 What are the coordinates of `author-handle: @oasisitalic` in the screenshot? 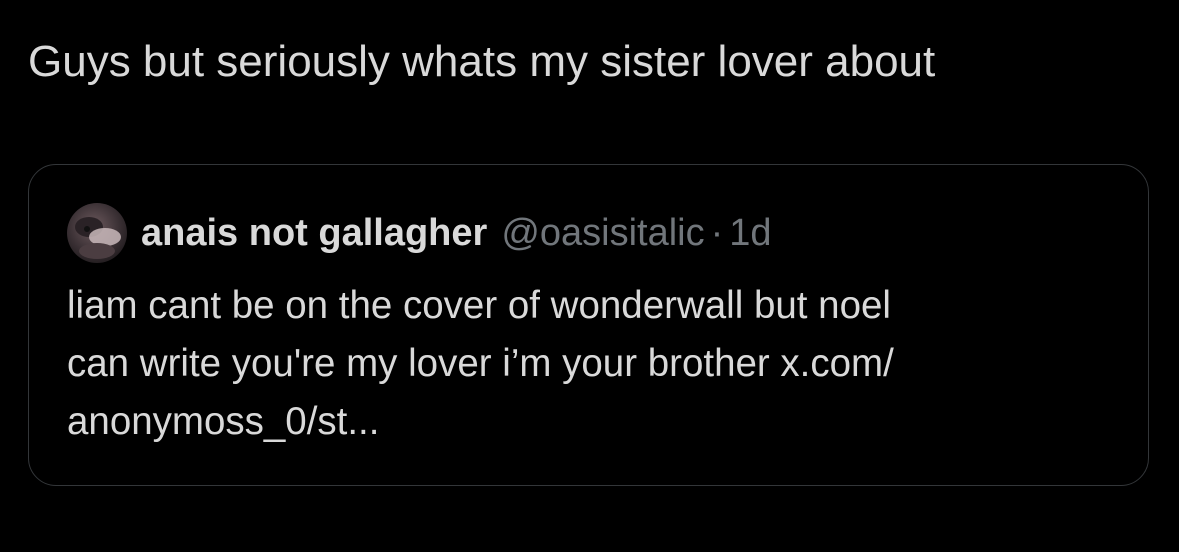 It's located at (602, 233).